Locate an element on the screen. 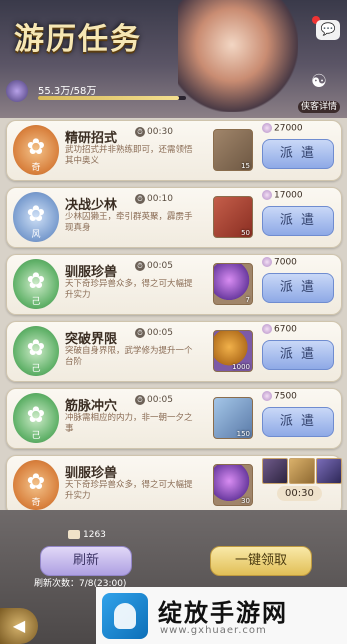  task-description: 武功招式并非熟练即可，还需领悟其中奥义 is located at coordinates (129, 155).